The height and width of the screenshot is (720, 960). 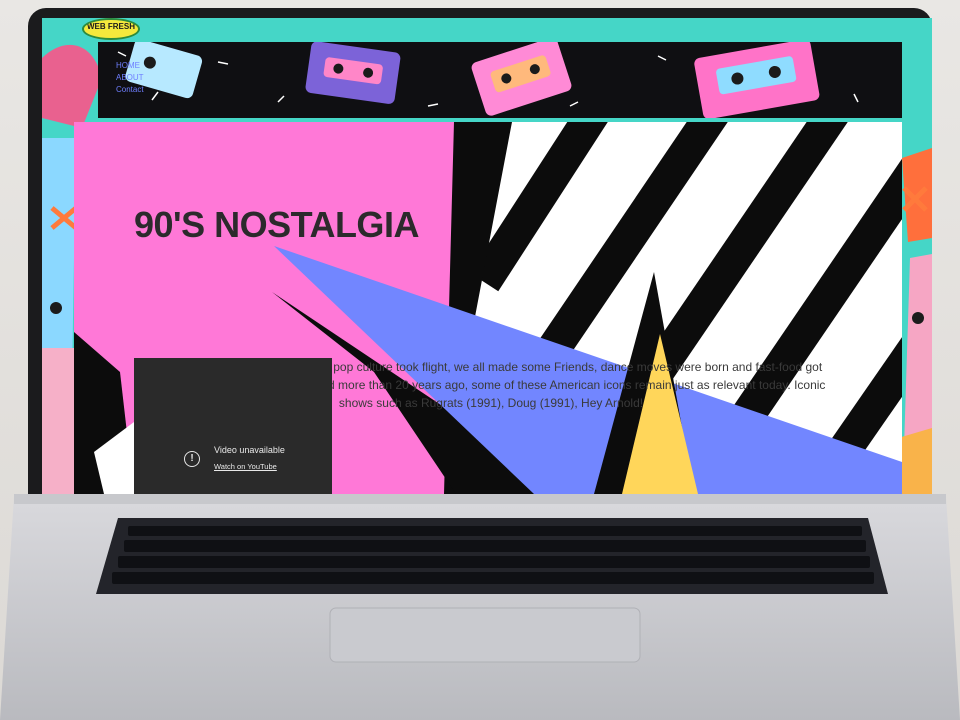 I want to click on site-nav: HOME ABOUT Contact, so click(x=130, y=78).